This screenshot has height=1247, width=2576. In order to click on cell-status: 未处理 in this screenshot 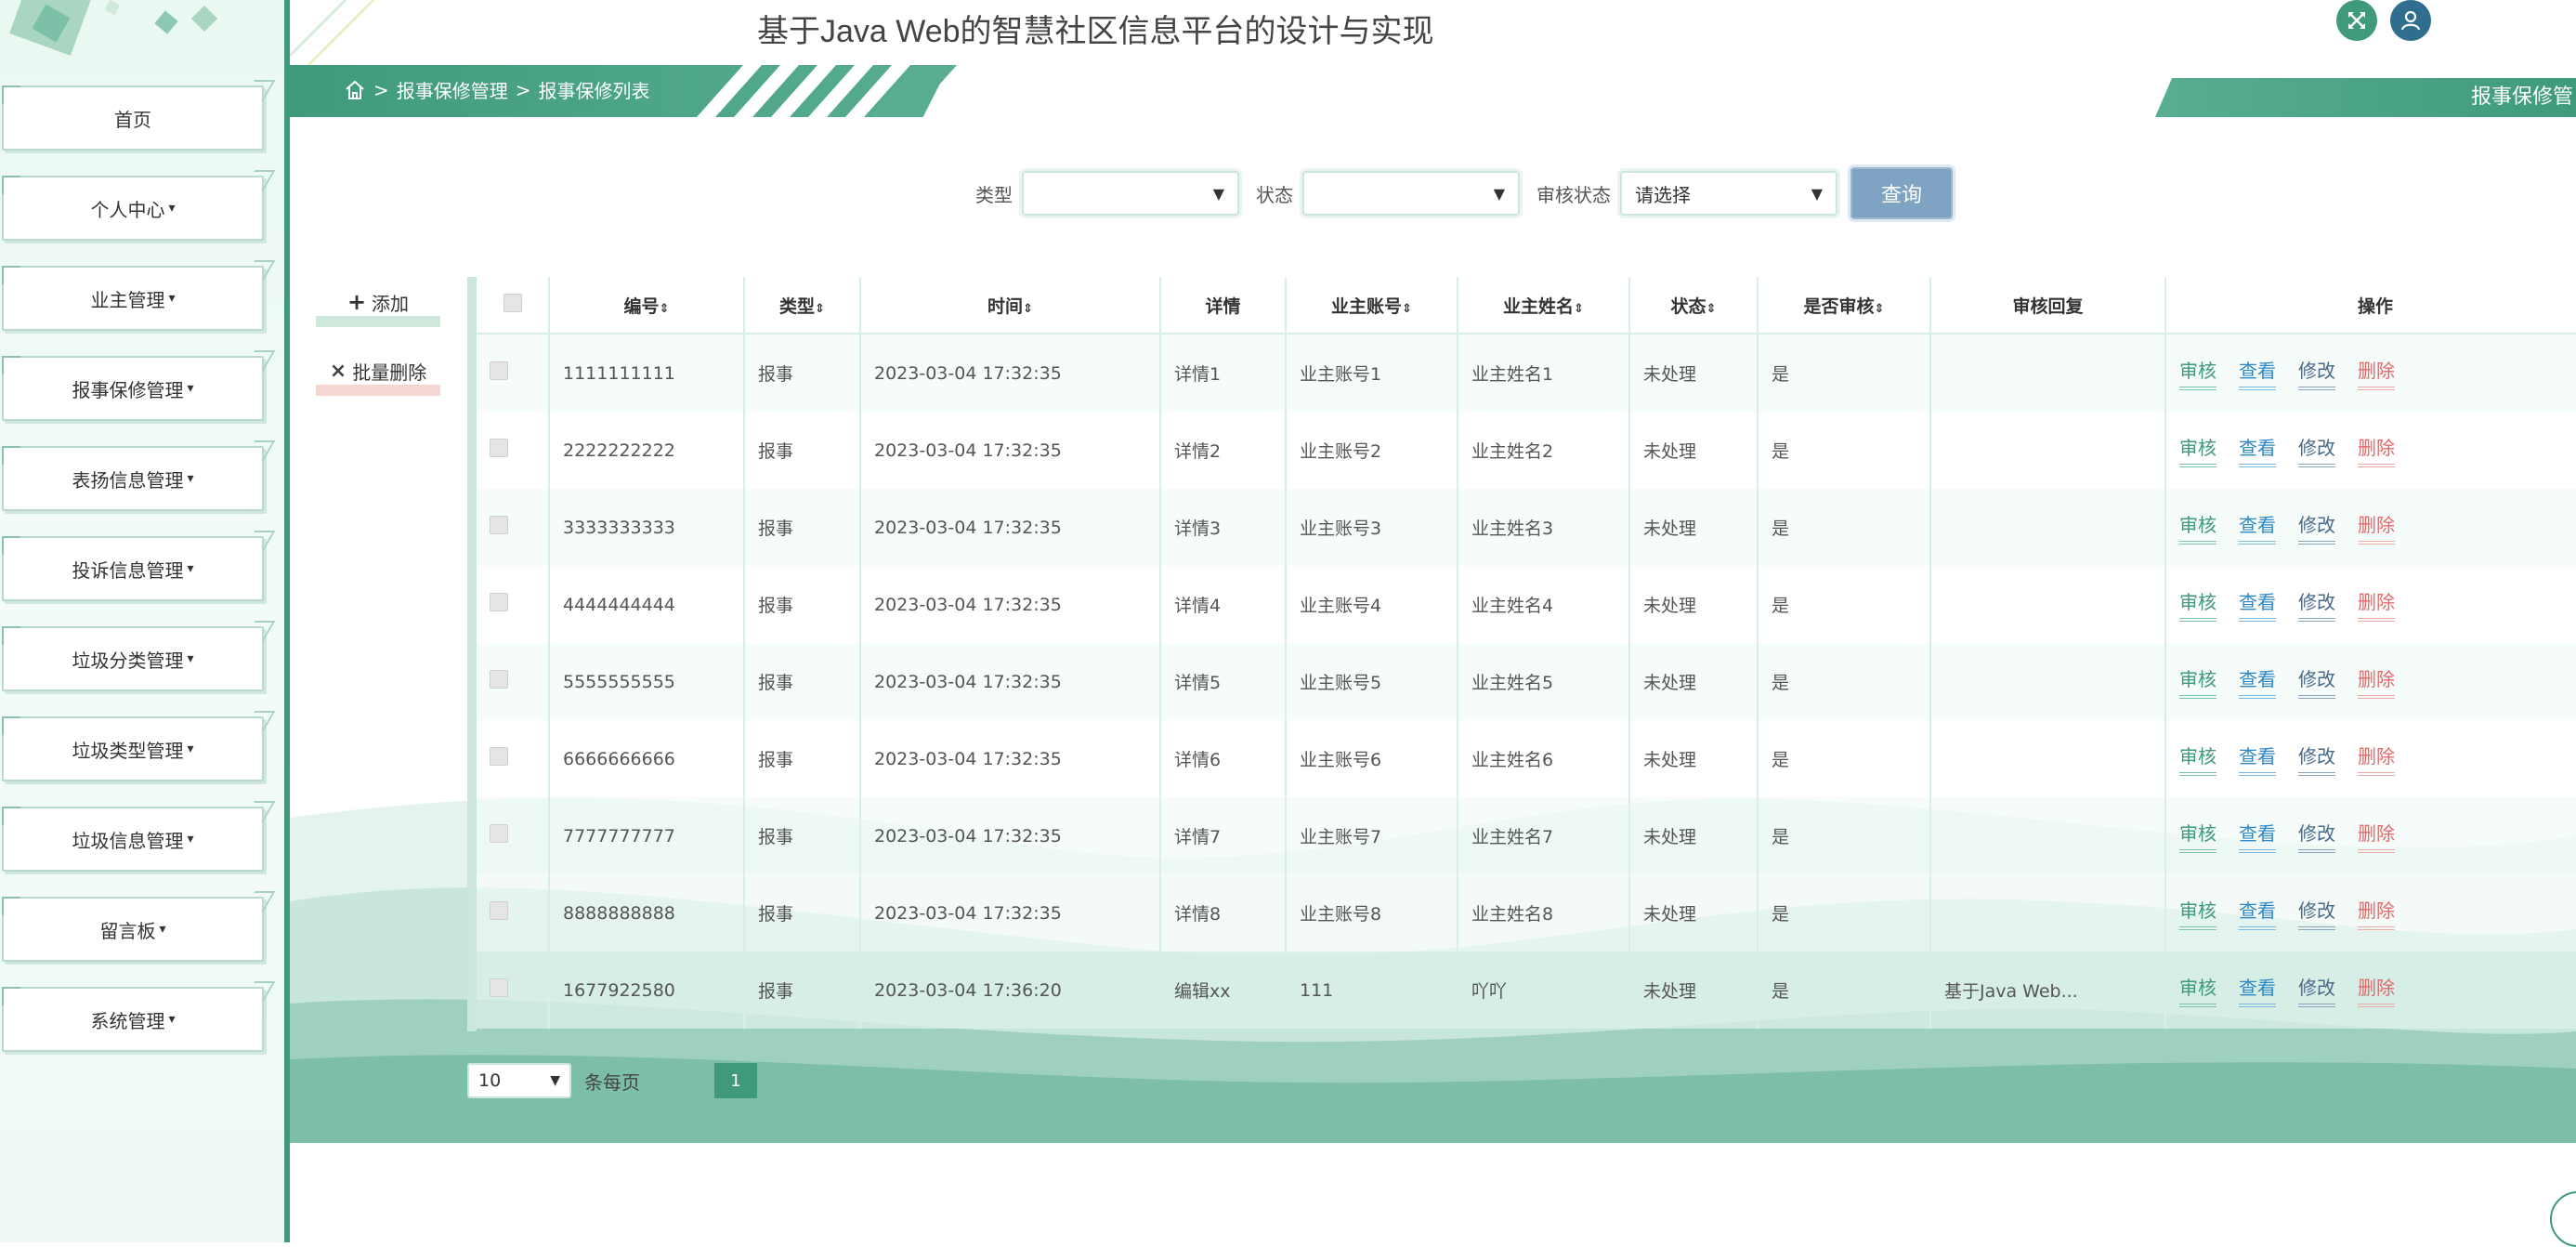, I will do `click(1694, 373)`.